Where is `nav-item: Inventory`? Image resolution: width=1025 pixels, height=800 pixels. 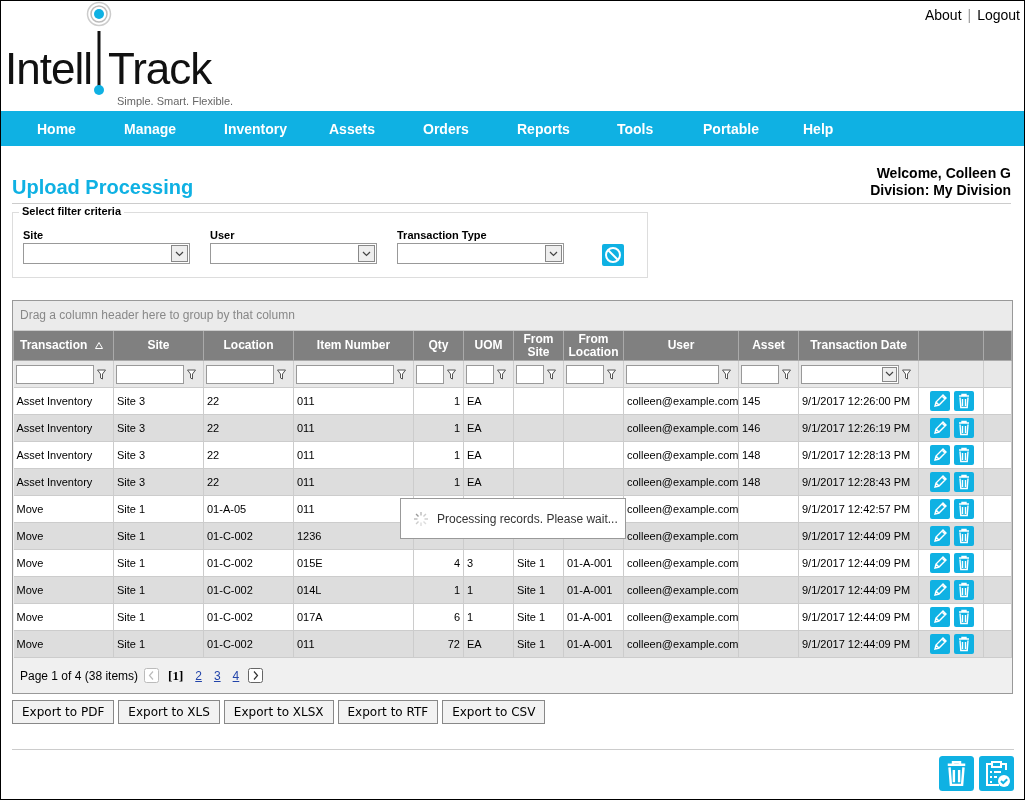
nav-item: Inventory is located at coordinates (276, 128).